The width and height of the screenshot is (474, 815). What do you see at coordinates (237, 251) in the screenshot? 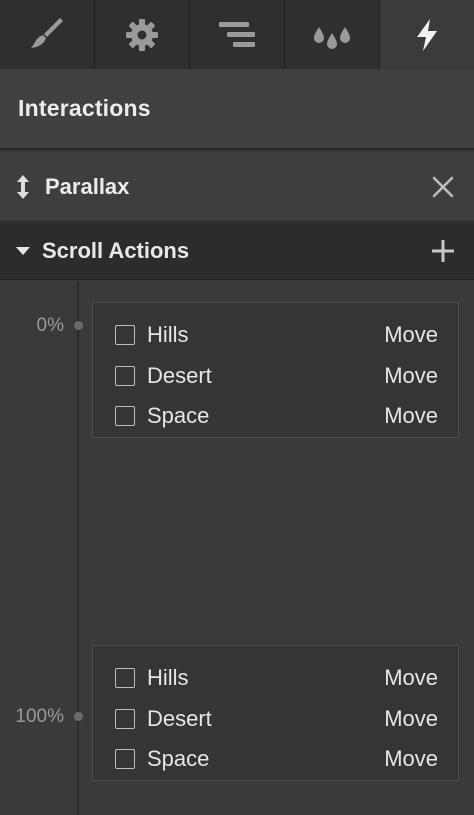
I see `scroll-actions-header: Scroll Actions` at bounding box center [237, 251].